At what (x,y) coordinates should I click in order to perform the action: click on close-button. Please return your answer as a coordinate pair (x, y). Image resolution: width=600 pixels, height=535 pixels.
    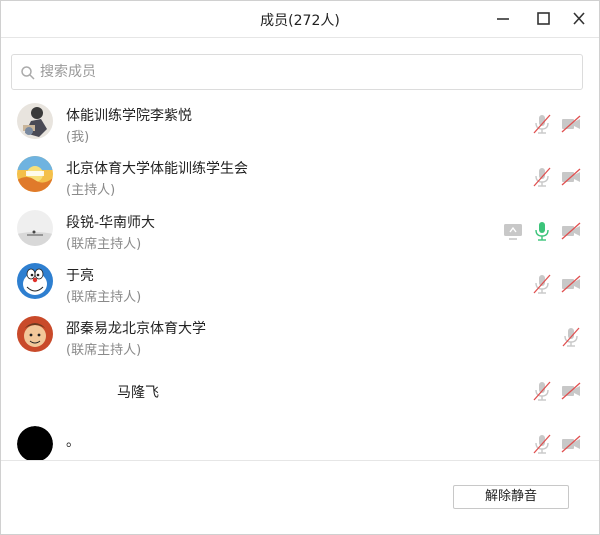
    Looking at the image, I should click on (579, 19).